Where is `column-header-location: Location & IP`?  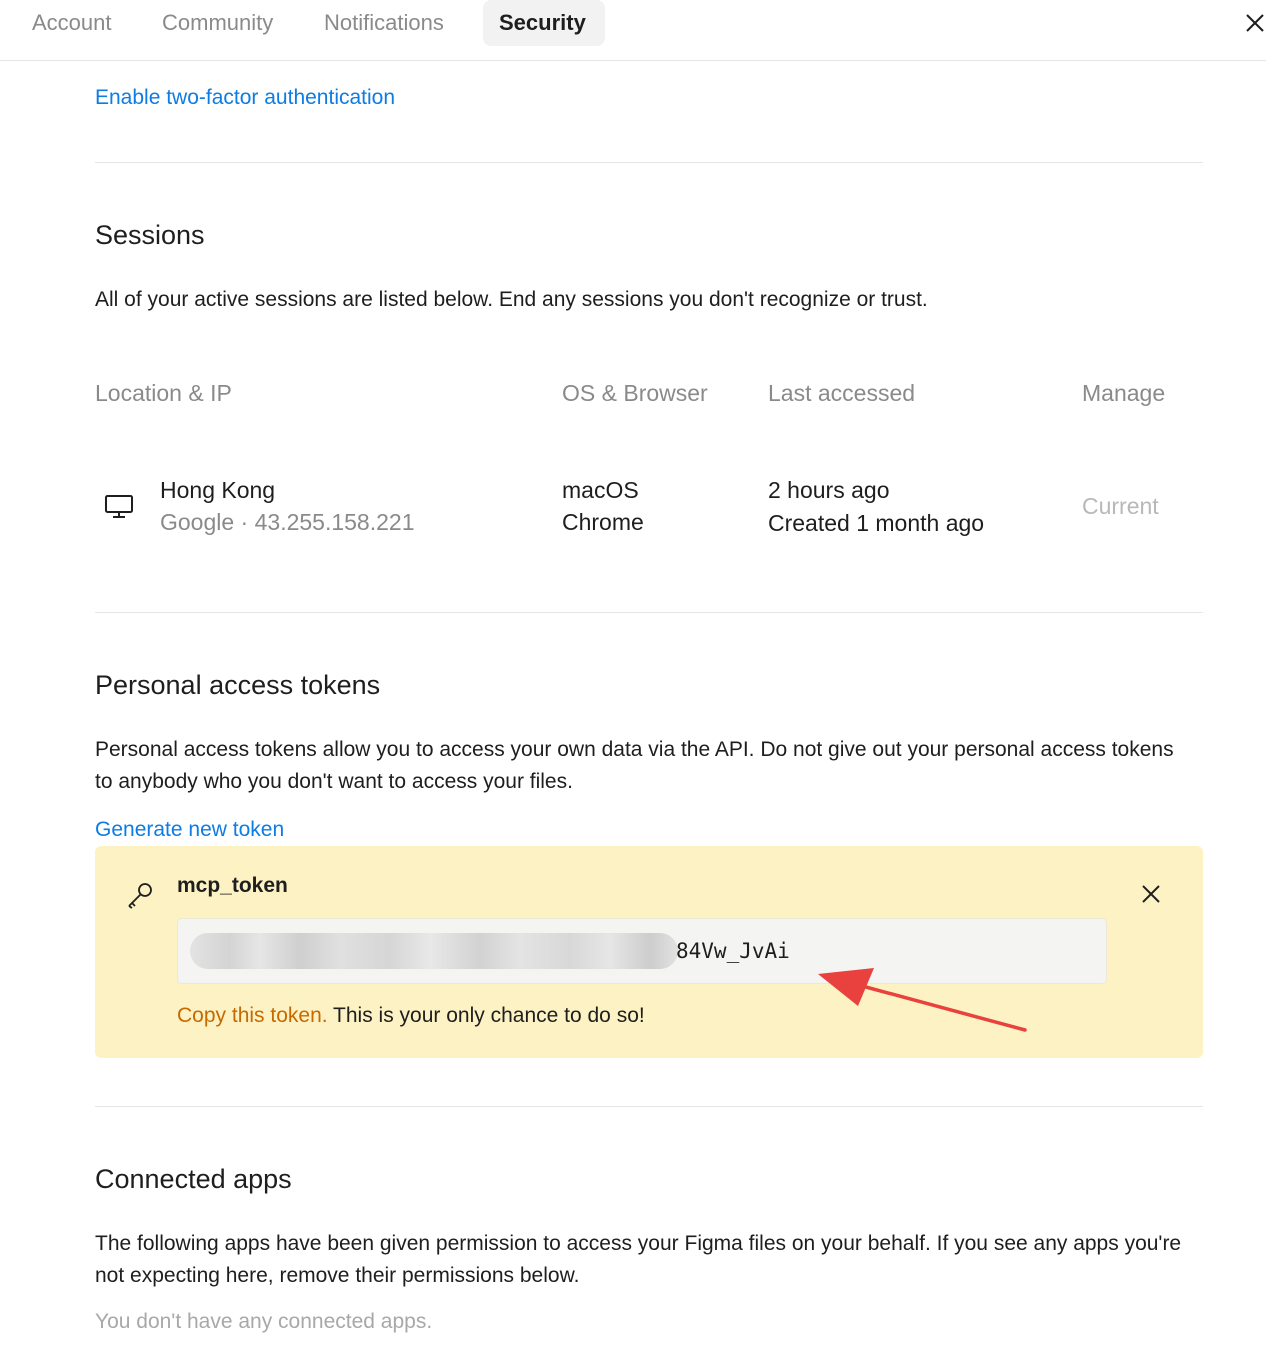
column-header-location: Location & IP is located at coordinates (163, 393).